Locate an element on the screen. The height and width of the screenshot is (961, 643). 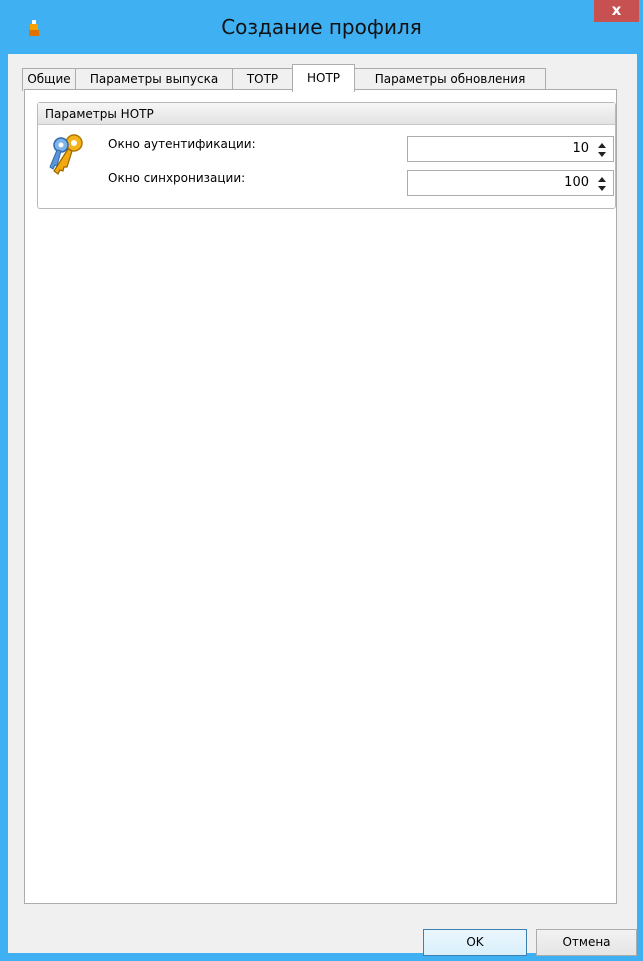
auth-window-label: Окно аутентификации: is located at coordinates (182, 144).